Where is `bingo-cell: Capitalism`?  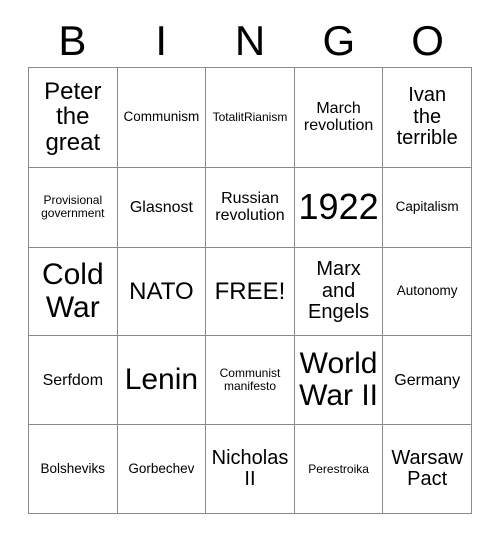 bingo-cell: Capitalism is located at coordinates (427, 207).